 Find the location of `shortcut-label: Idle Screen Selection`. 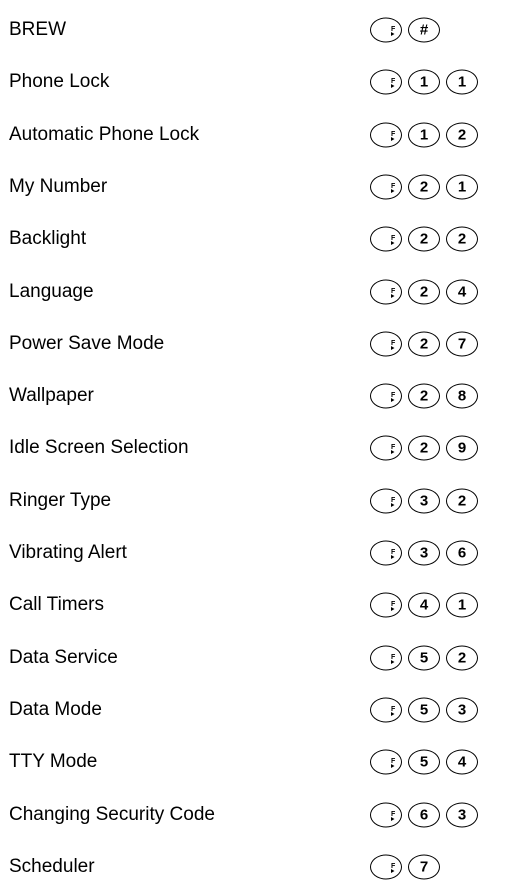

shortcut-label: Idle Screen Selection is located at coordinates (99, 448).